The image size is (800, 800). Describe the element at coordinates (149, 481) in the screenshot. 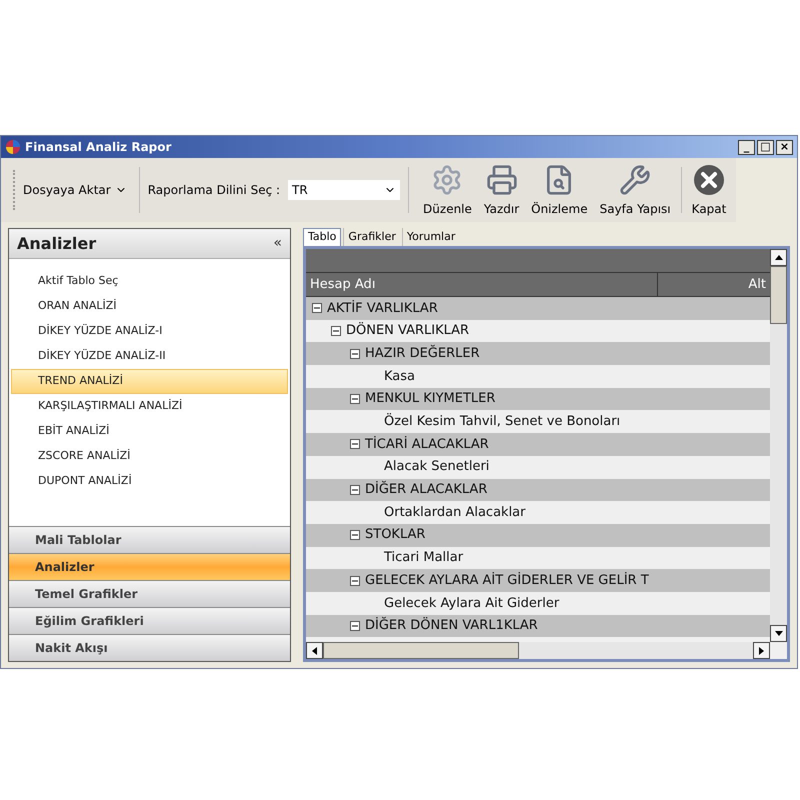

I see `analysis-item: DUPONT ANALİZİ` at that location.